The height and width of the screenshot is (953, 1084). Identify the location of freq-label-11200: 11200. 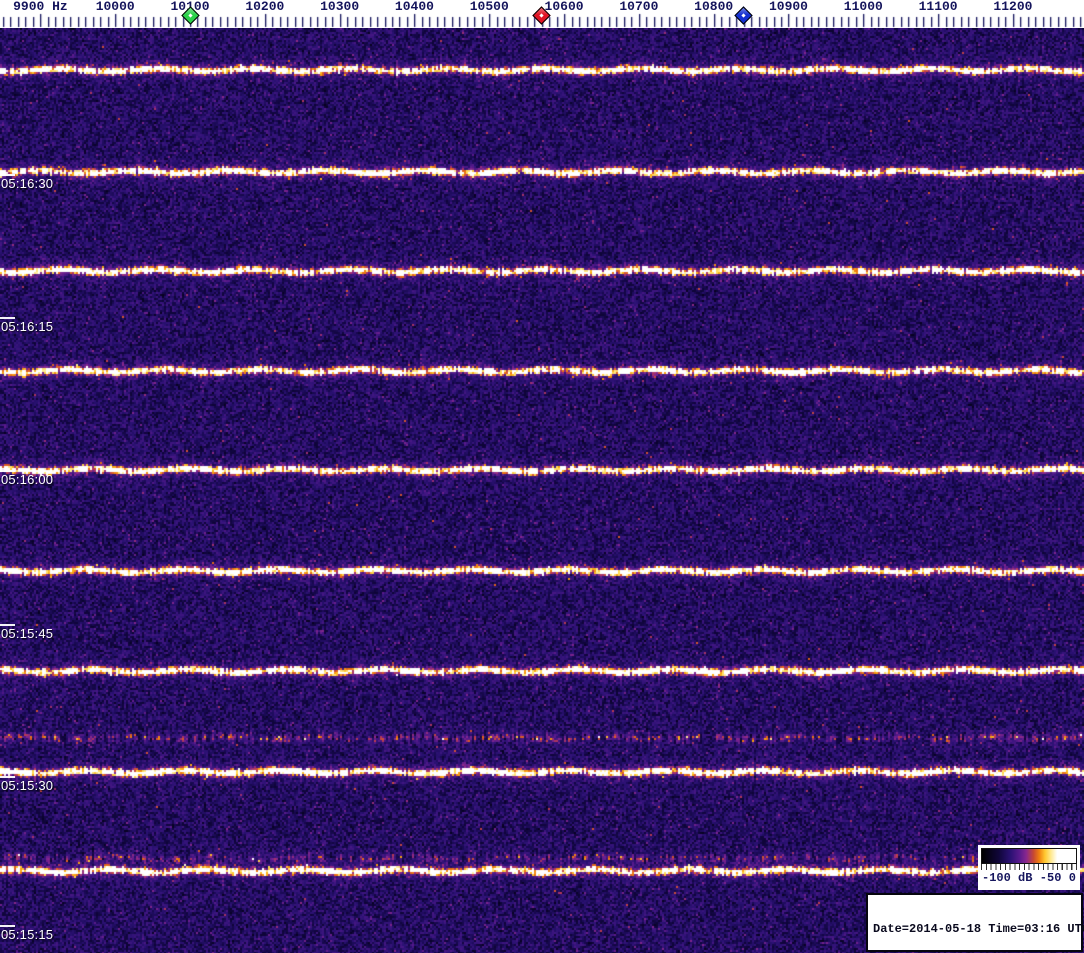
(1013, 7).